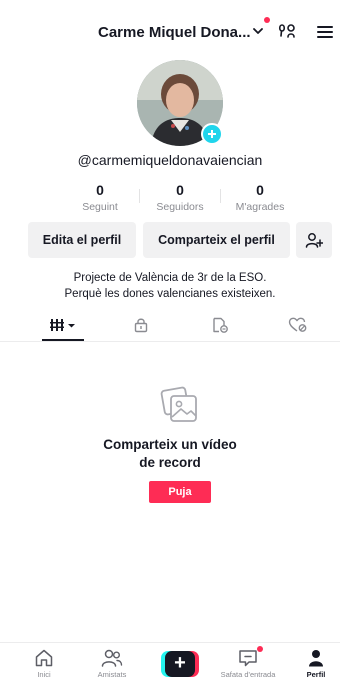 The image size is (340, 688). I want to click on stat-likes-value: 0, so click(260, 190).